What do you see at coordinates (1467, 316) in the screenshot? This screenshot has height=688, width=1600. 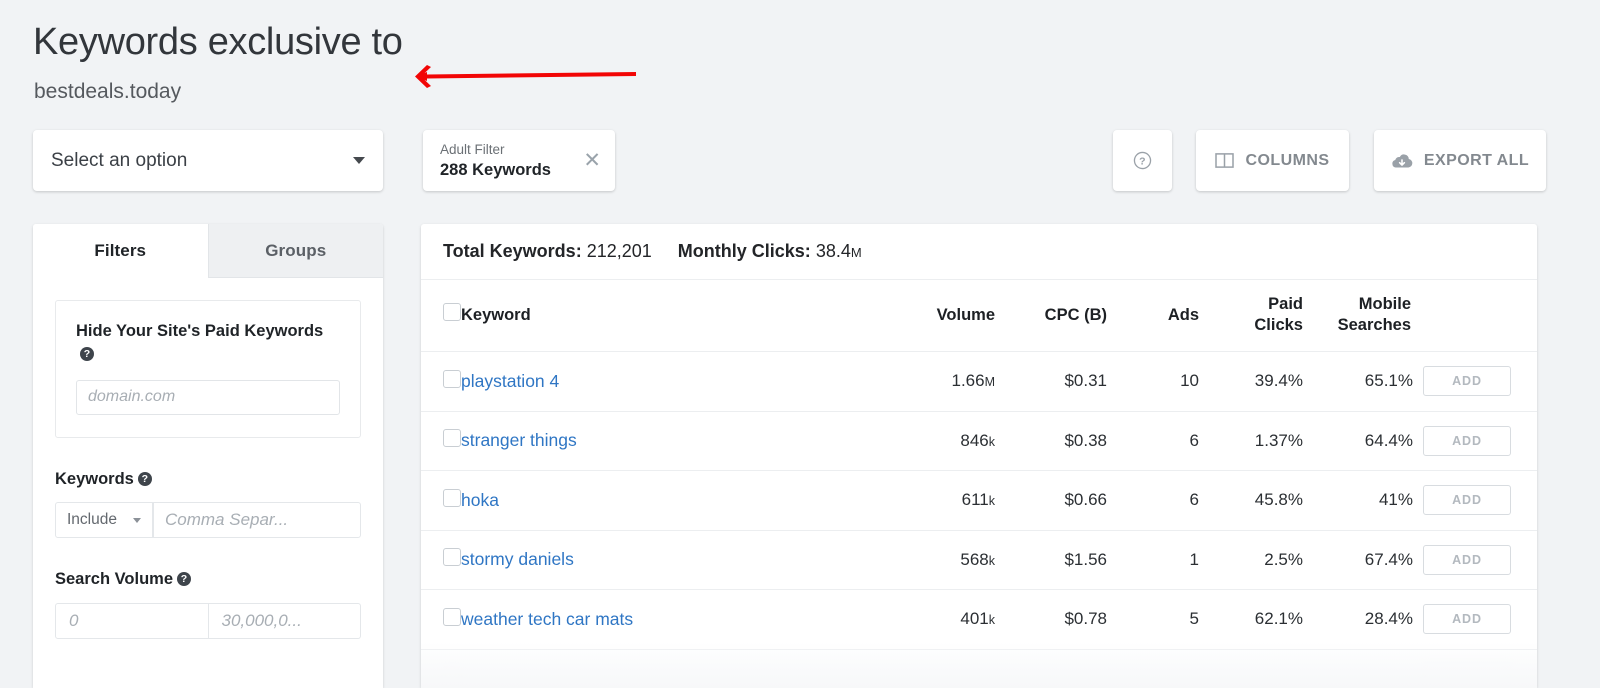 I see `column-header-add` at bounding box center [1467, 316].